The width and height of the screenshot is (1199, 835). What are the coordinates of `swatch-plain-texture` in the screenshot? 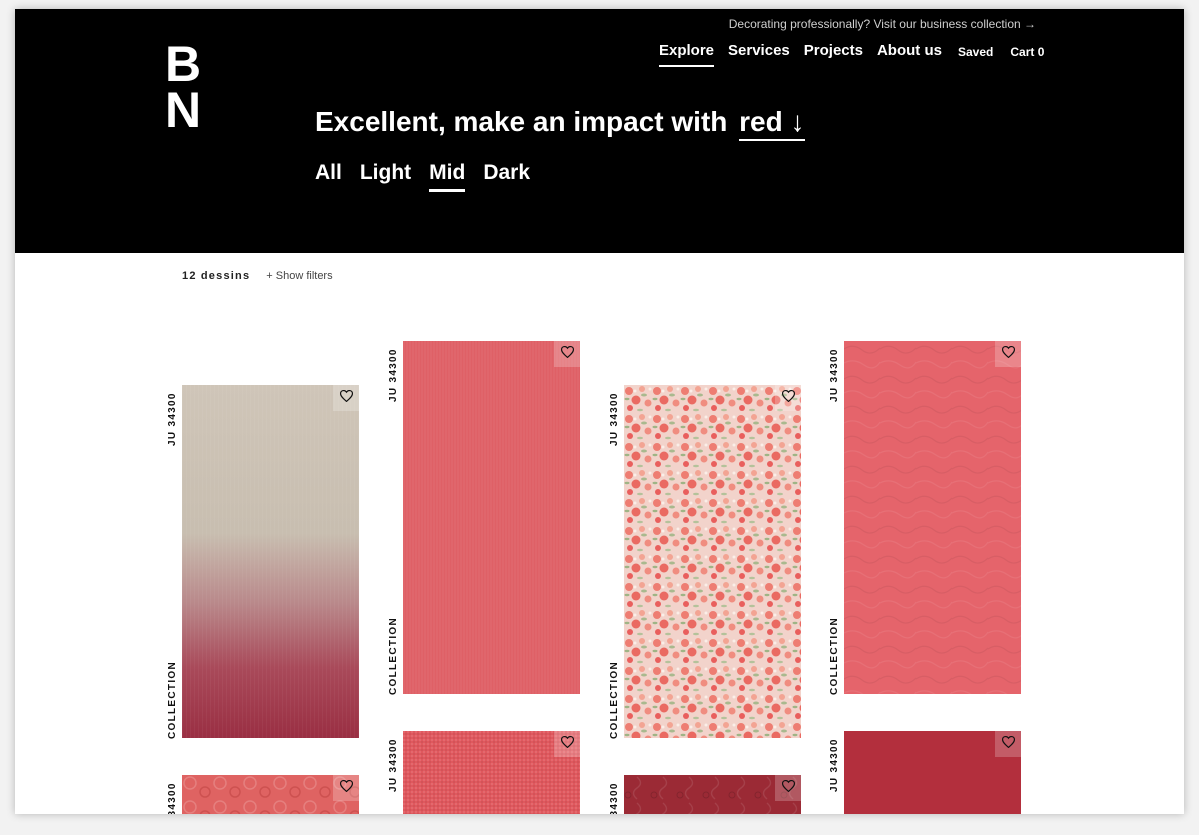 It's located at (491, 517).